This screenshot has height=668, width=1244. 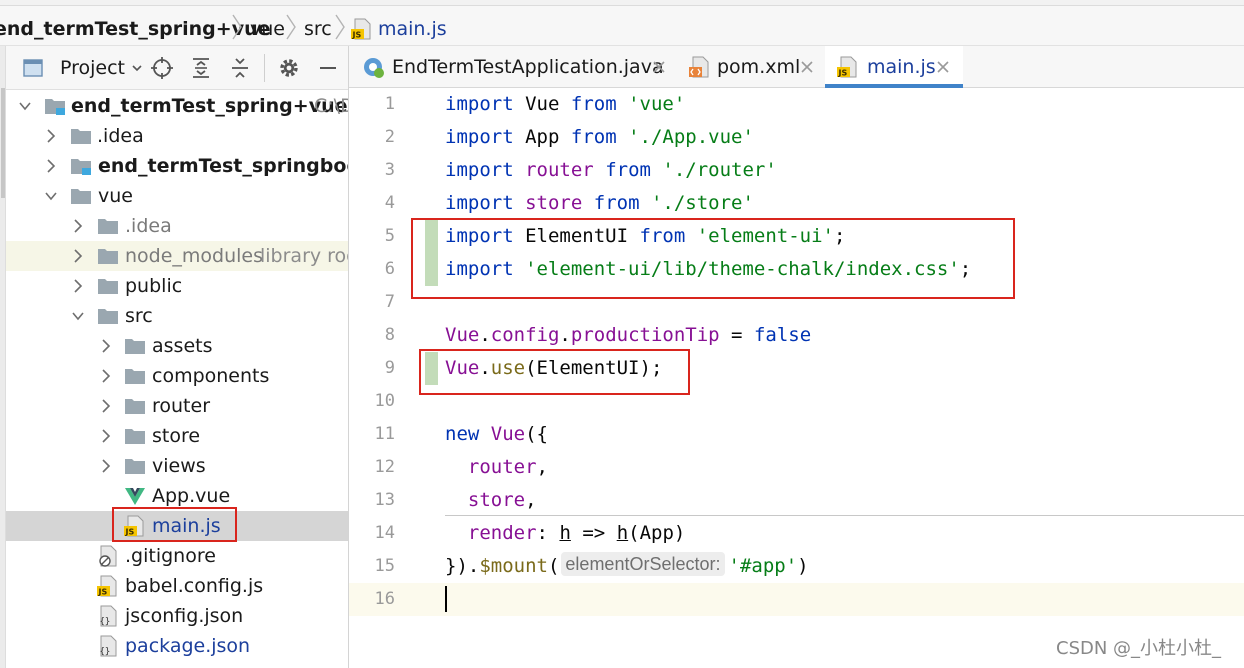 What do you see at coordinates (177, 646) in the screenshot?
I see `tree-item-package-json: {} package.json` at bounding box center [177, 646].